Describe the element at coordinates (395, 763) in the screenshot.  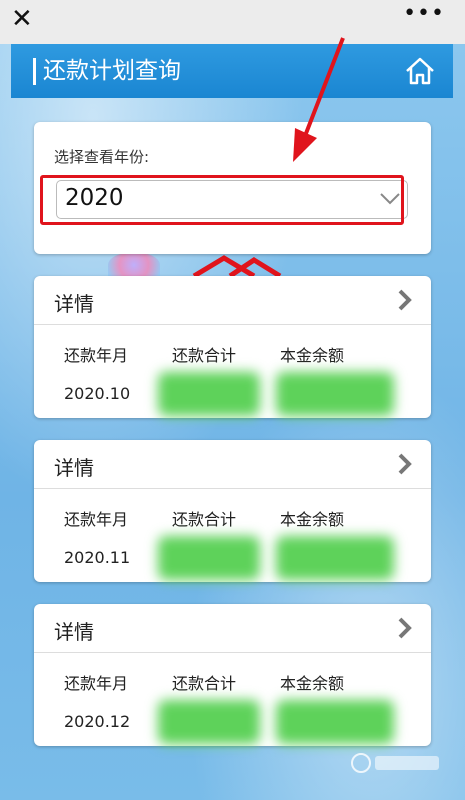
I see `watermark-logo` at that location.